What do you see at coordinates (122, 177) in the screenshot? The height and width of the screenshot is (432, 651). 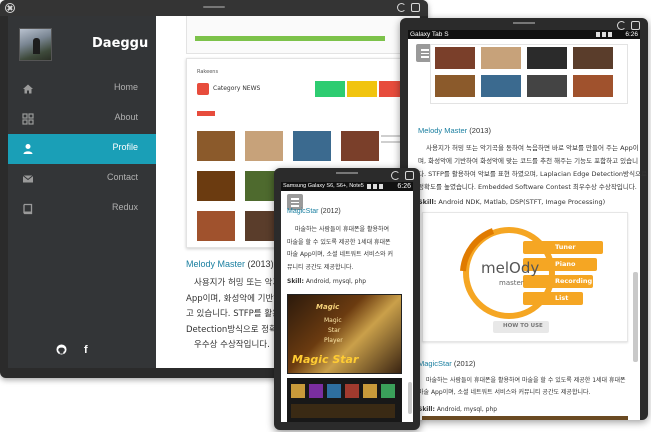 I see `sidebar-item-label: Contact` at bounding box center [122, 177].